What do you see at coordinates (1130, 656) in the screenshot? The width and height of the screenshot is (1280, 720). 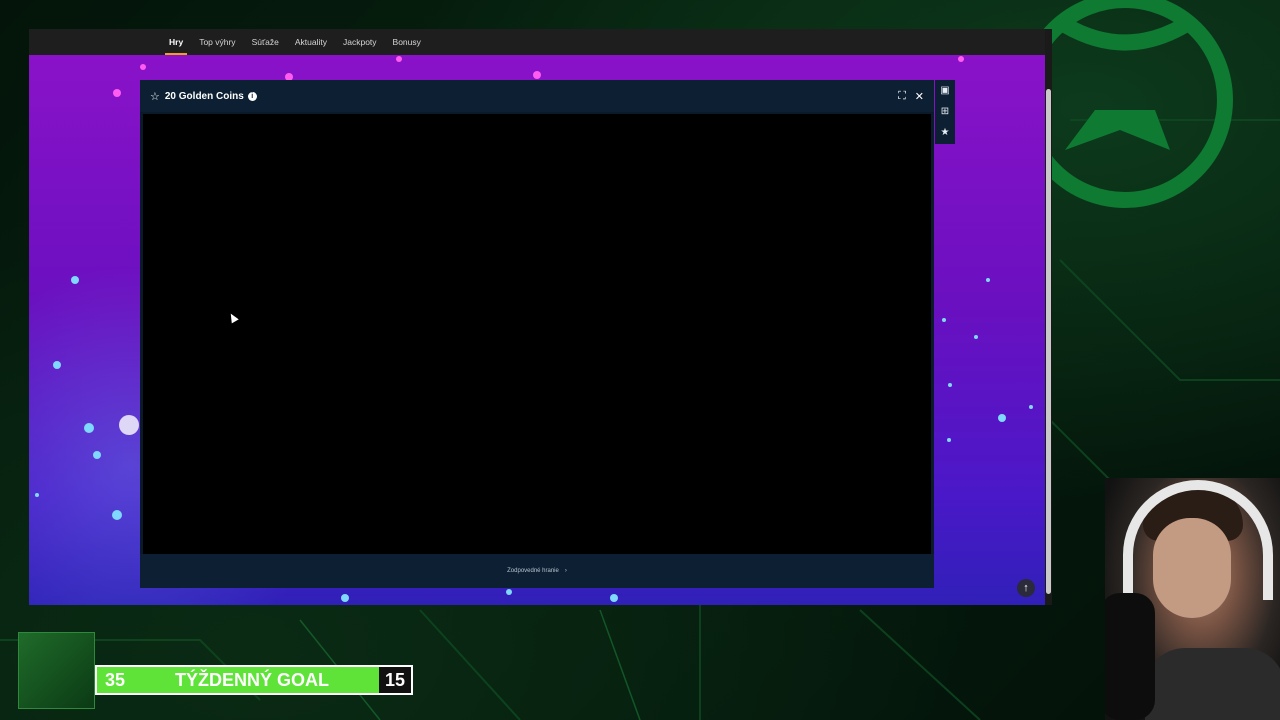 I see `microphone` at bounding box center [1130, 656].